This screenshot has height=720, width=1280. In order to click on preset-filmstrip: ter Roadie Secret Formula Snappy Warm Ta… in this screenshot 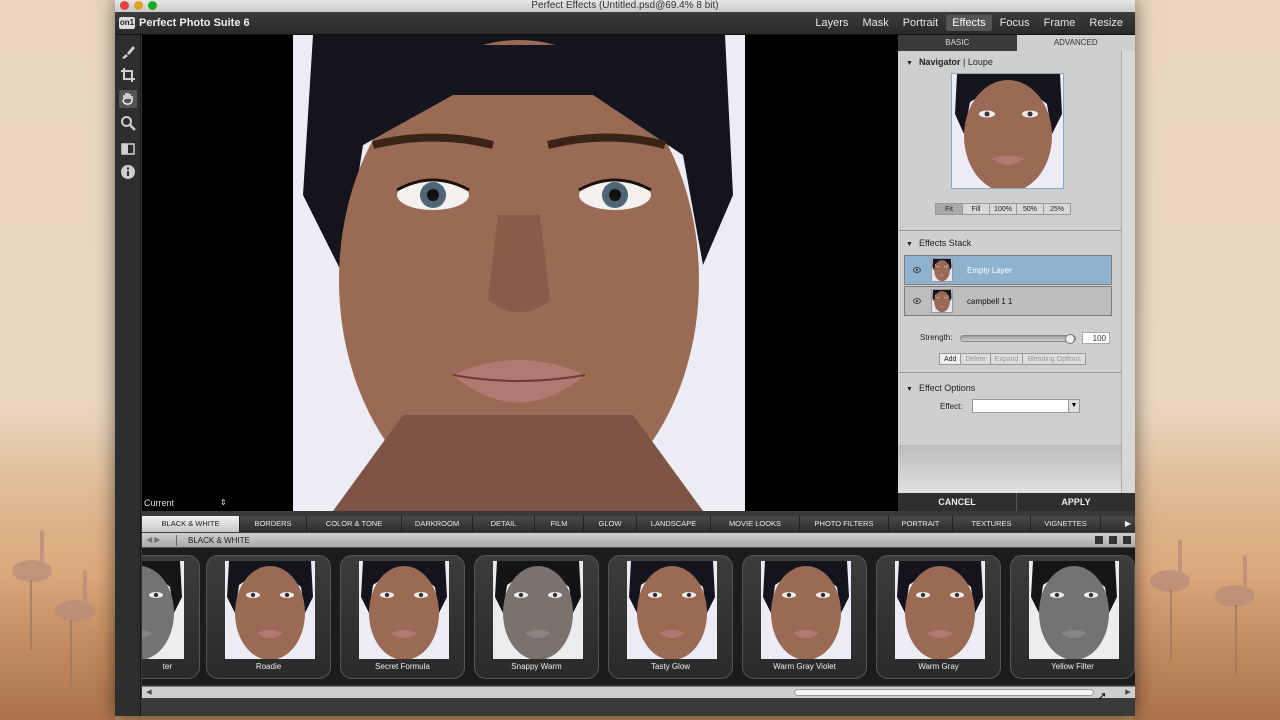, I will do `click(638, 616)`.